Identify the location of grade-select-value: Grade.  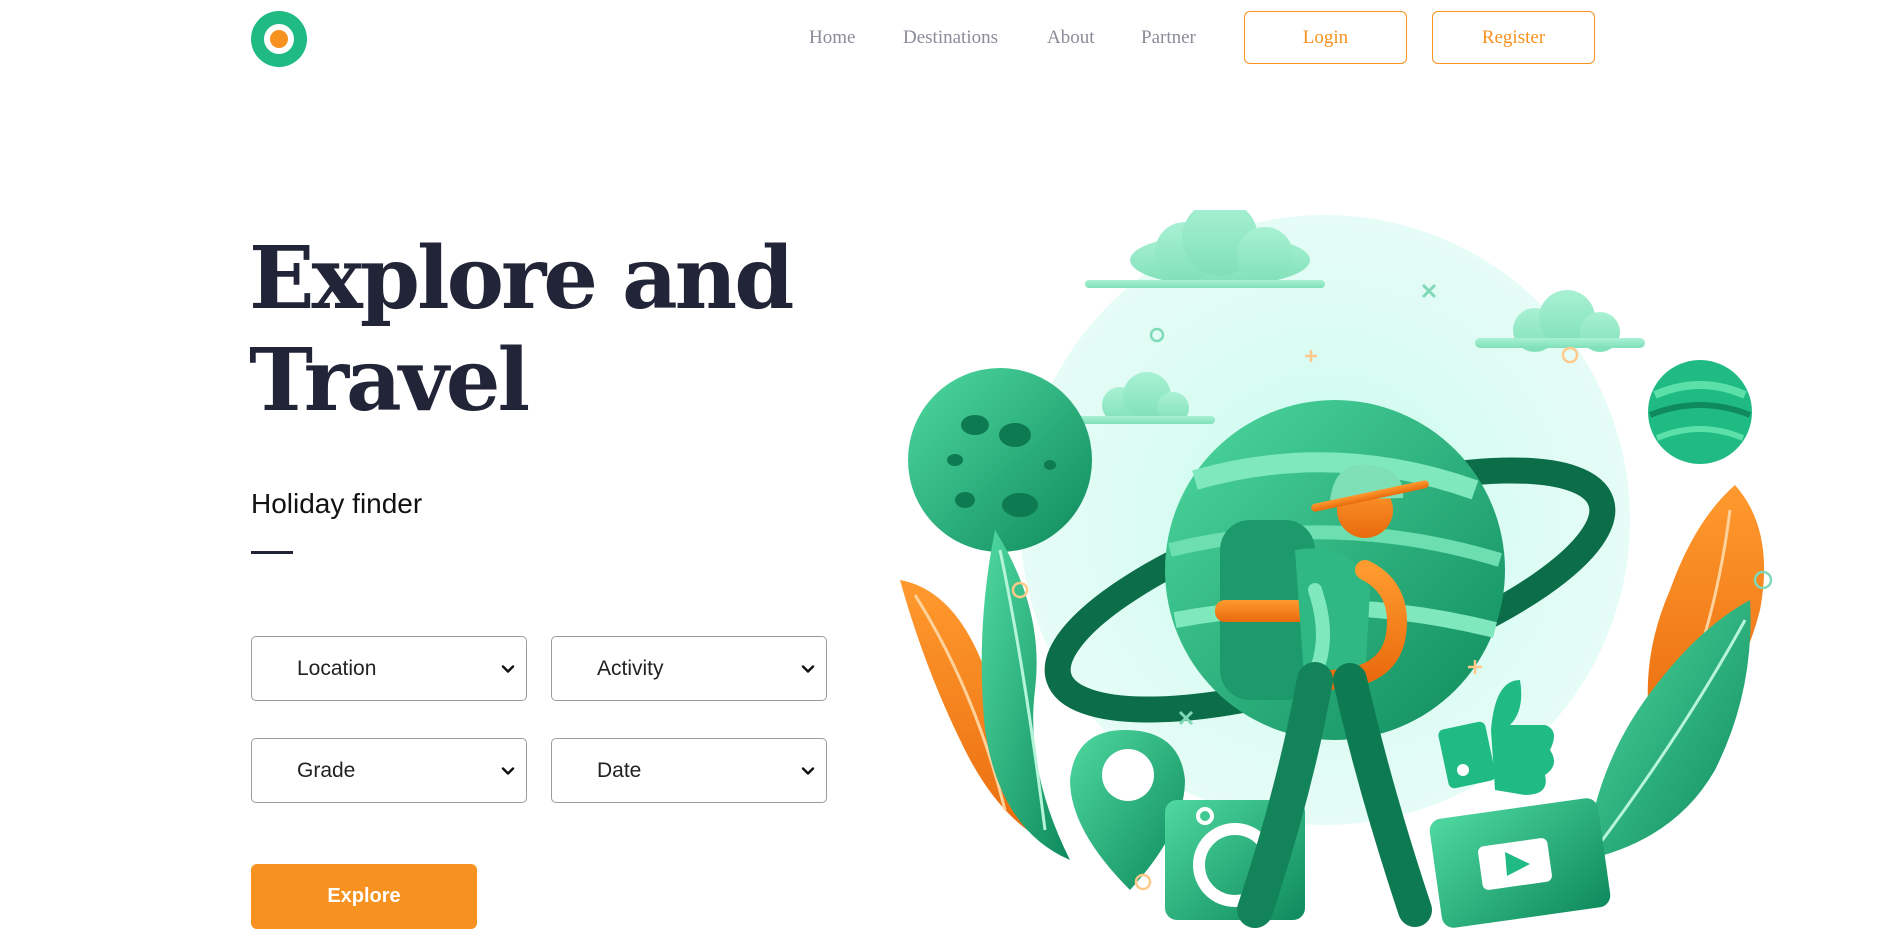
(326, 770).